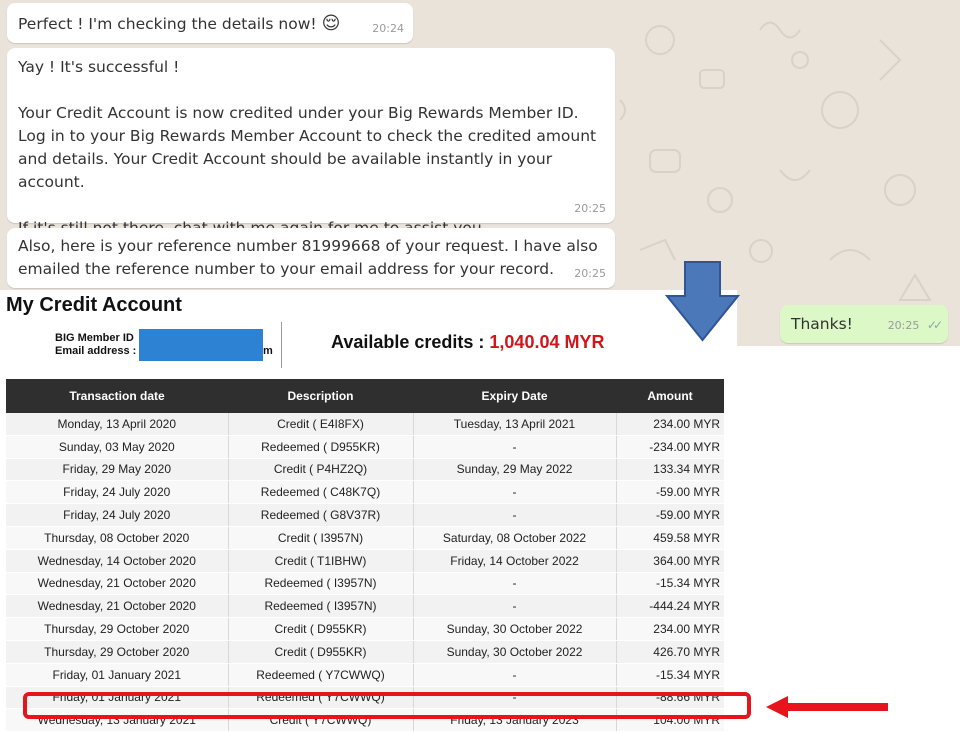 This screenshot has height=732, width=960. What do you see at coordinates (117, 424) in the screenshot?
I see `transaction-date-cell: Monday, 13 April 2020` at bounding box center [117, 424].